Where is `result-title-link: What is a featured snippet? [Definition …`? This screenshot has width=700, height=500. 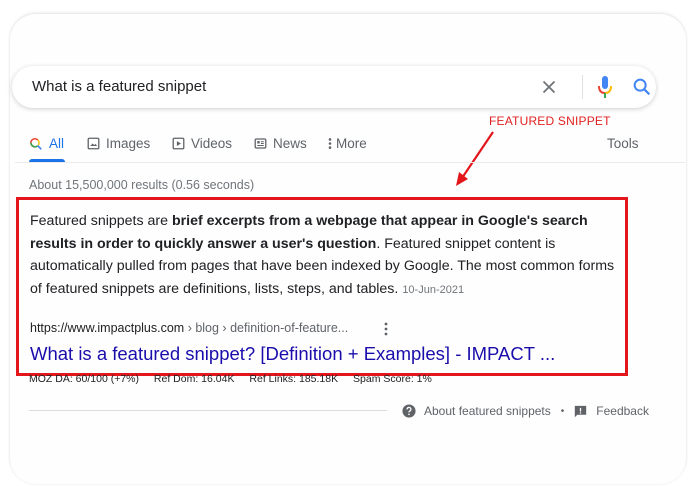 result-title-link: What is a featured snippet? [Definition … is located at coordinates (292, 354).